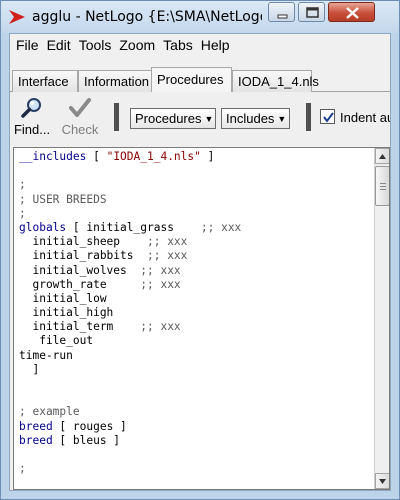 The height and width of the screenshot is (500, 400). What do you see at coordinates (80, 129) in the screenshot?
I see `check-label: Check` at bounding box center [80, 129].